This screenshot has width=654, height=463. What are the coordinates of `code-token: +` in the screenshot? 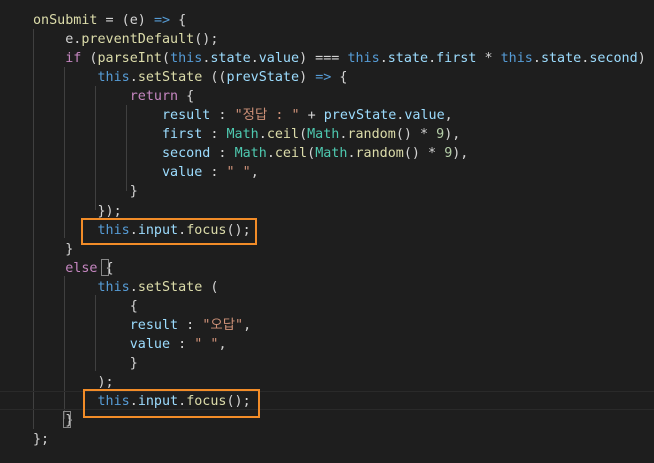 It's located at (311, 116).